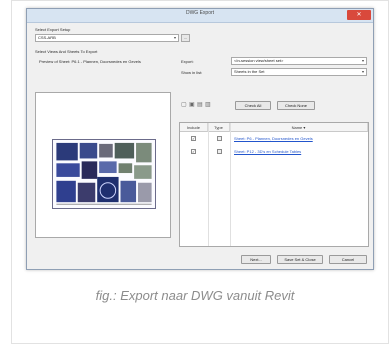 This screenshot has height=344, width=390. I want to click on show-in-list-select: Sheets in the Set ▾, so click(299, 72).